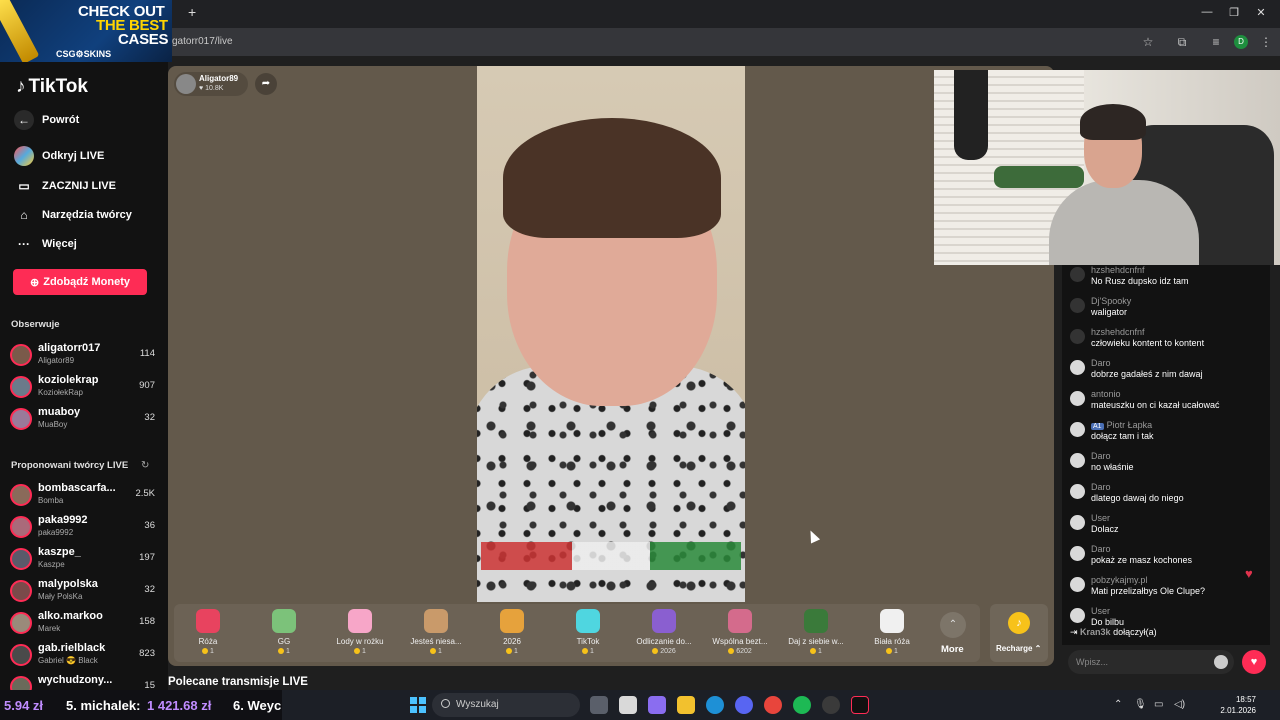 Image resolution: width=1280 pixels, height=720 pixels. I want to click on suggested-item: malypolska Mały PolsKa 32, so click(82, 592).